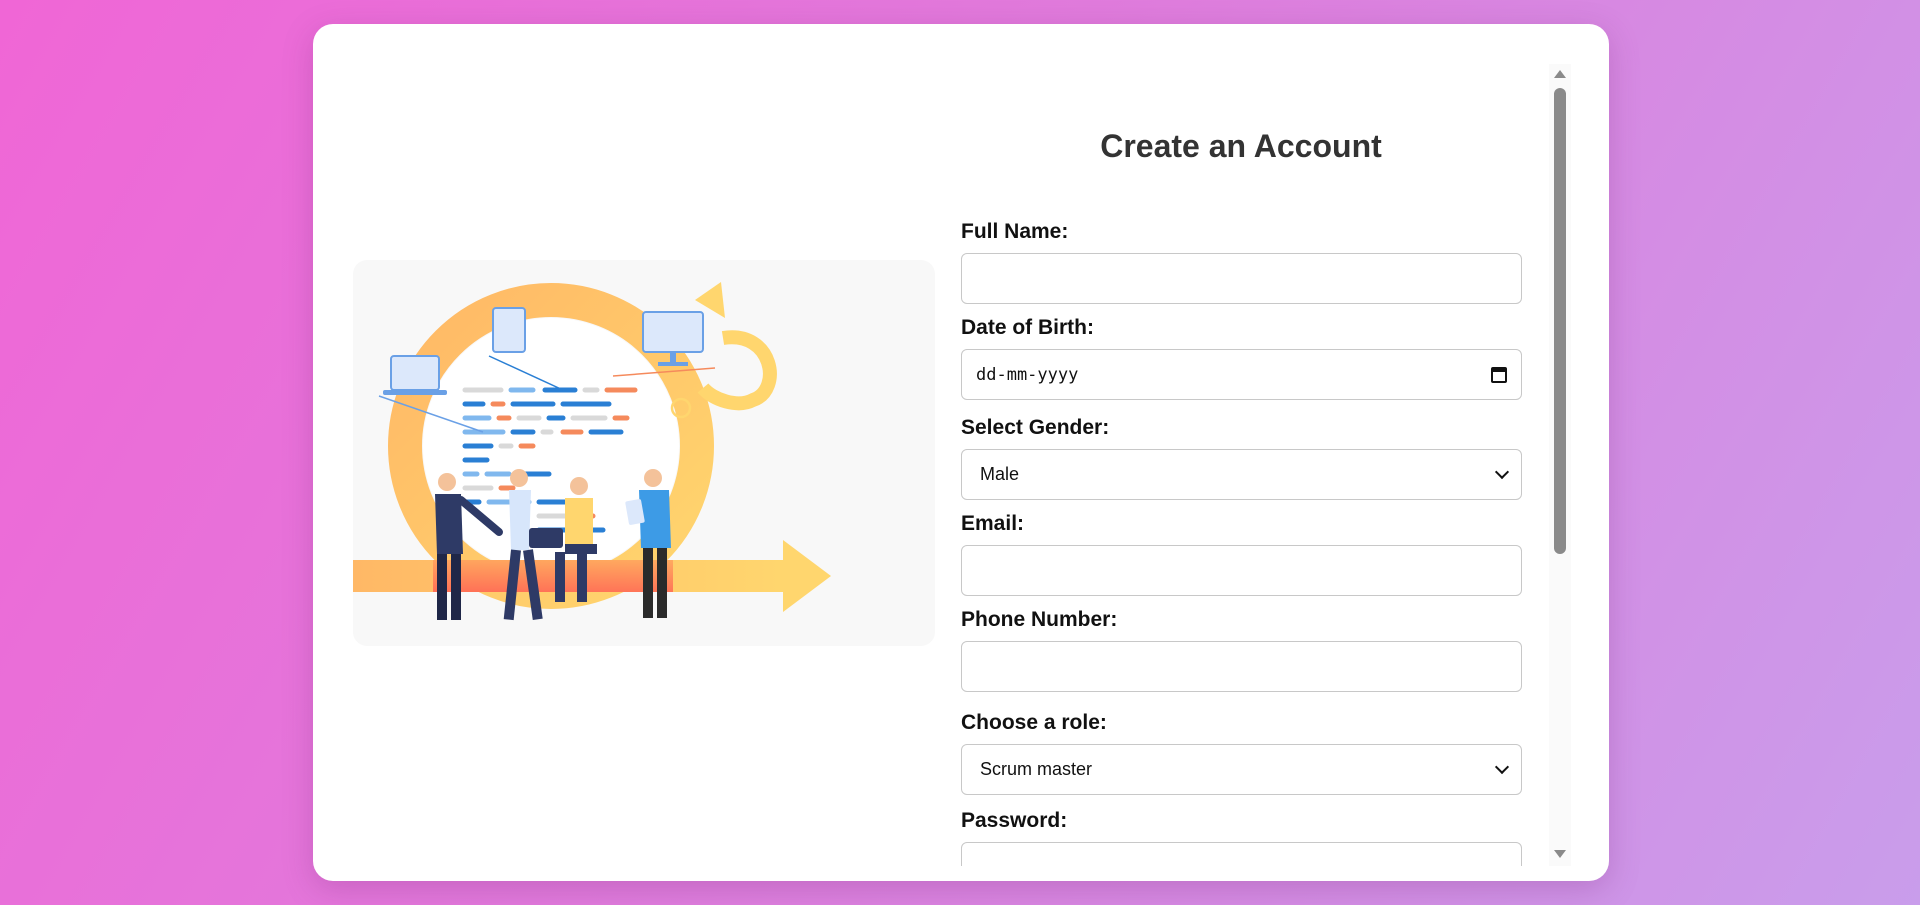  What do you see at coordinates (1036, 769) in the screenshot?
I see `role-selected-value: Scrum master` at bounding box center [1036, 769].